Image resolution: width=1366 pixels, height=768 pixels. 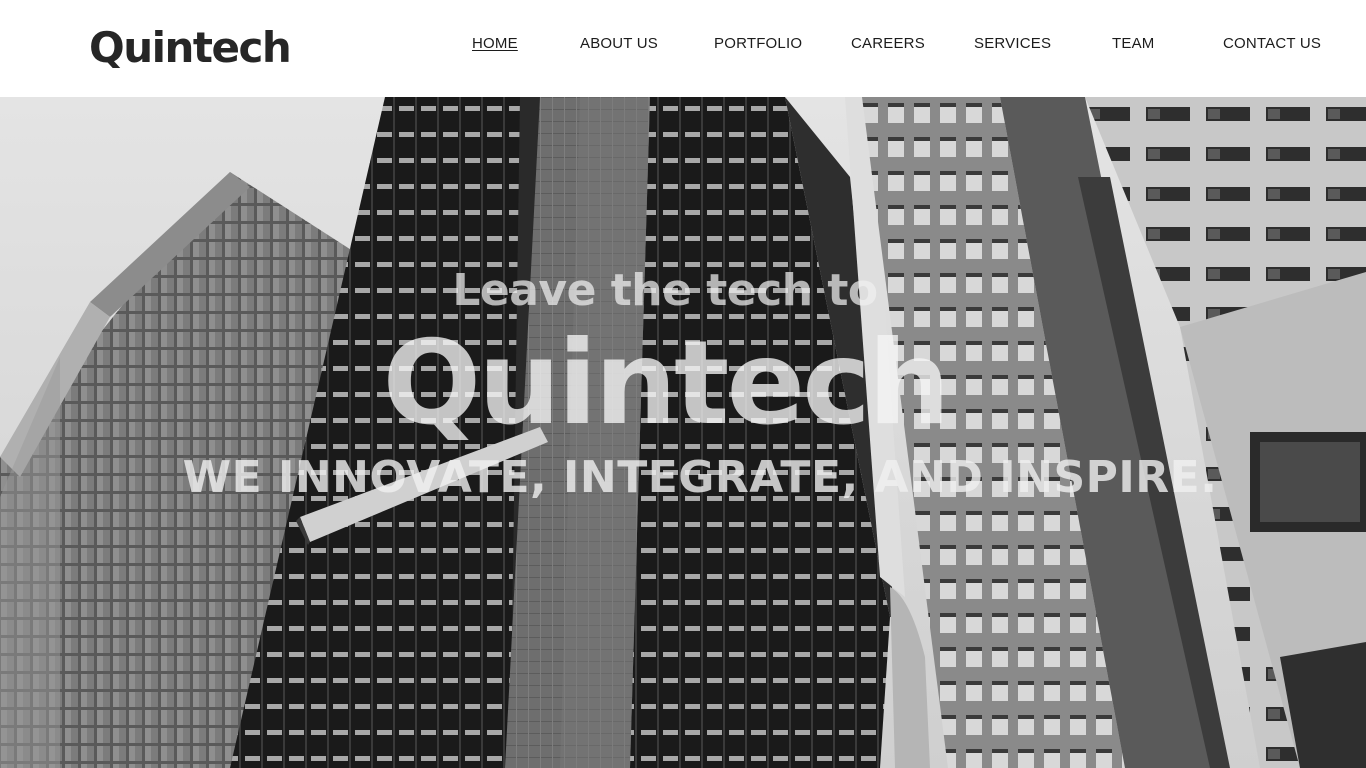 What do you see at coordinates (190, 48) in the screenshot?
I see `site-logo: Quintech` at bounding box center [190, 48].